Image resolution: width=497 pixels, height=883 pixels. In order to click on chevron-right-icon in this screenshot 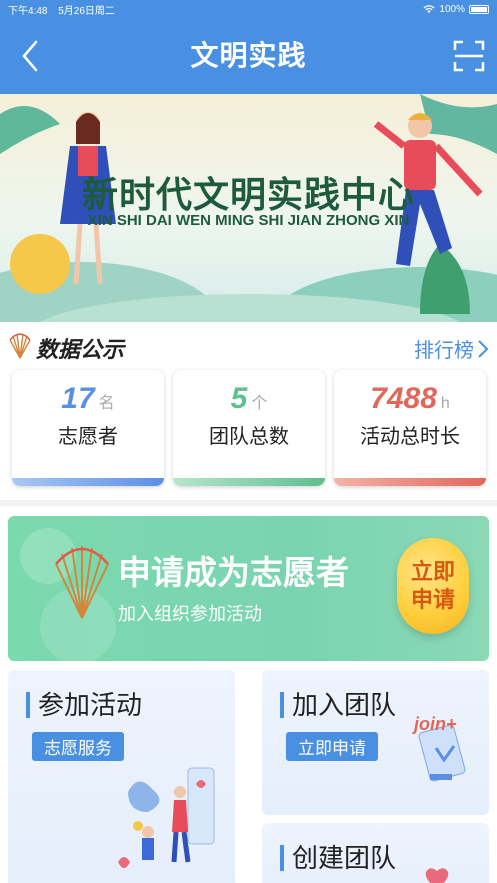, I will do `click(483, 348)`.